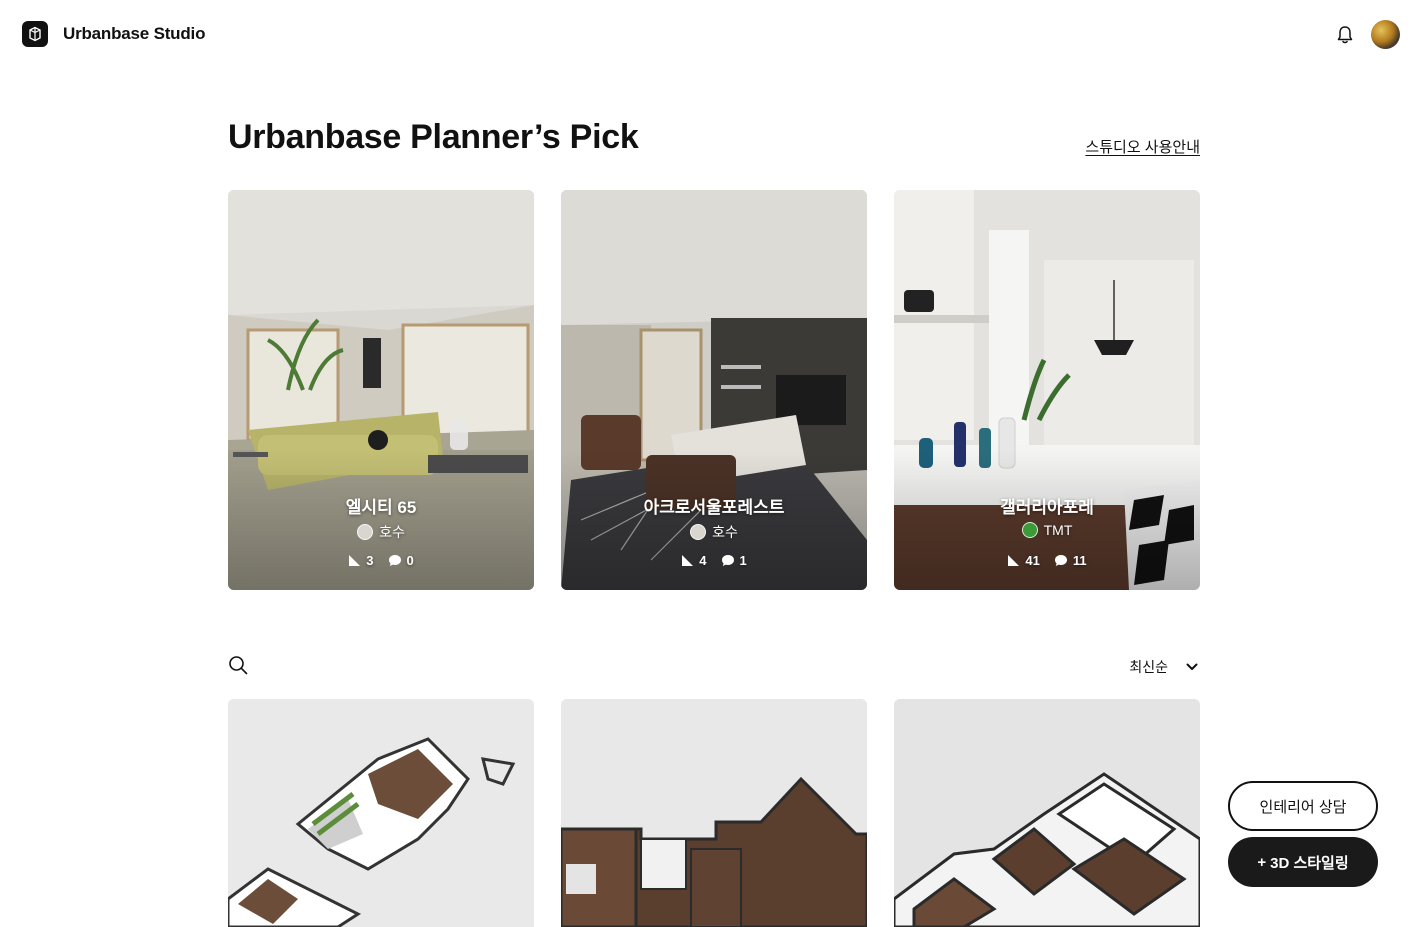  What do you see at coordinates (381, 560) in the screenshot?
I see `card-stats: 3 0` at bounding box center [381, 560].